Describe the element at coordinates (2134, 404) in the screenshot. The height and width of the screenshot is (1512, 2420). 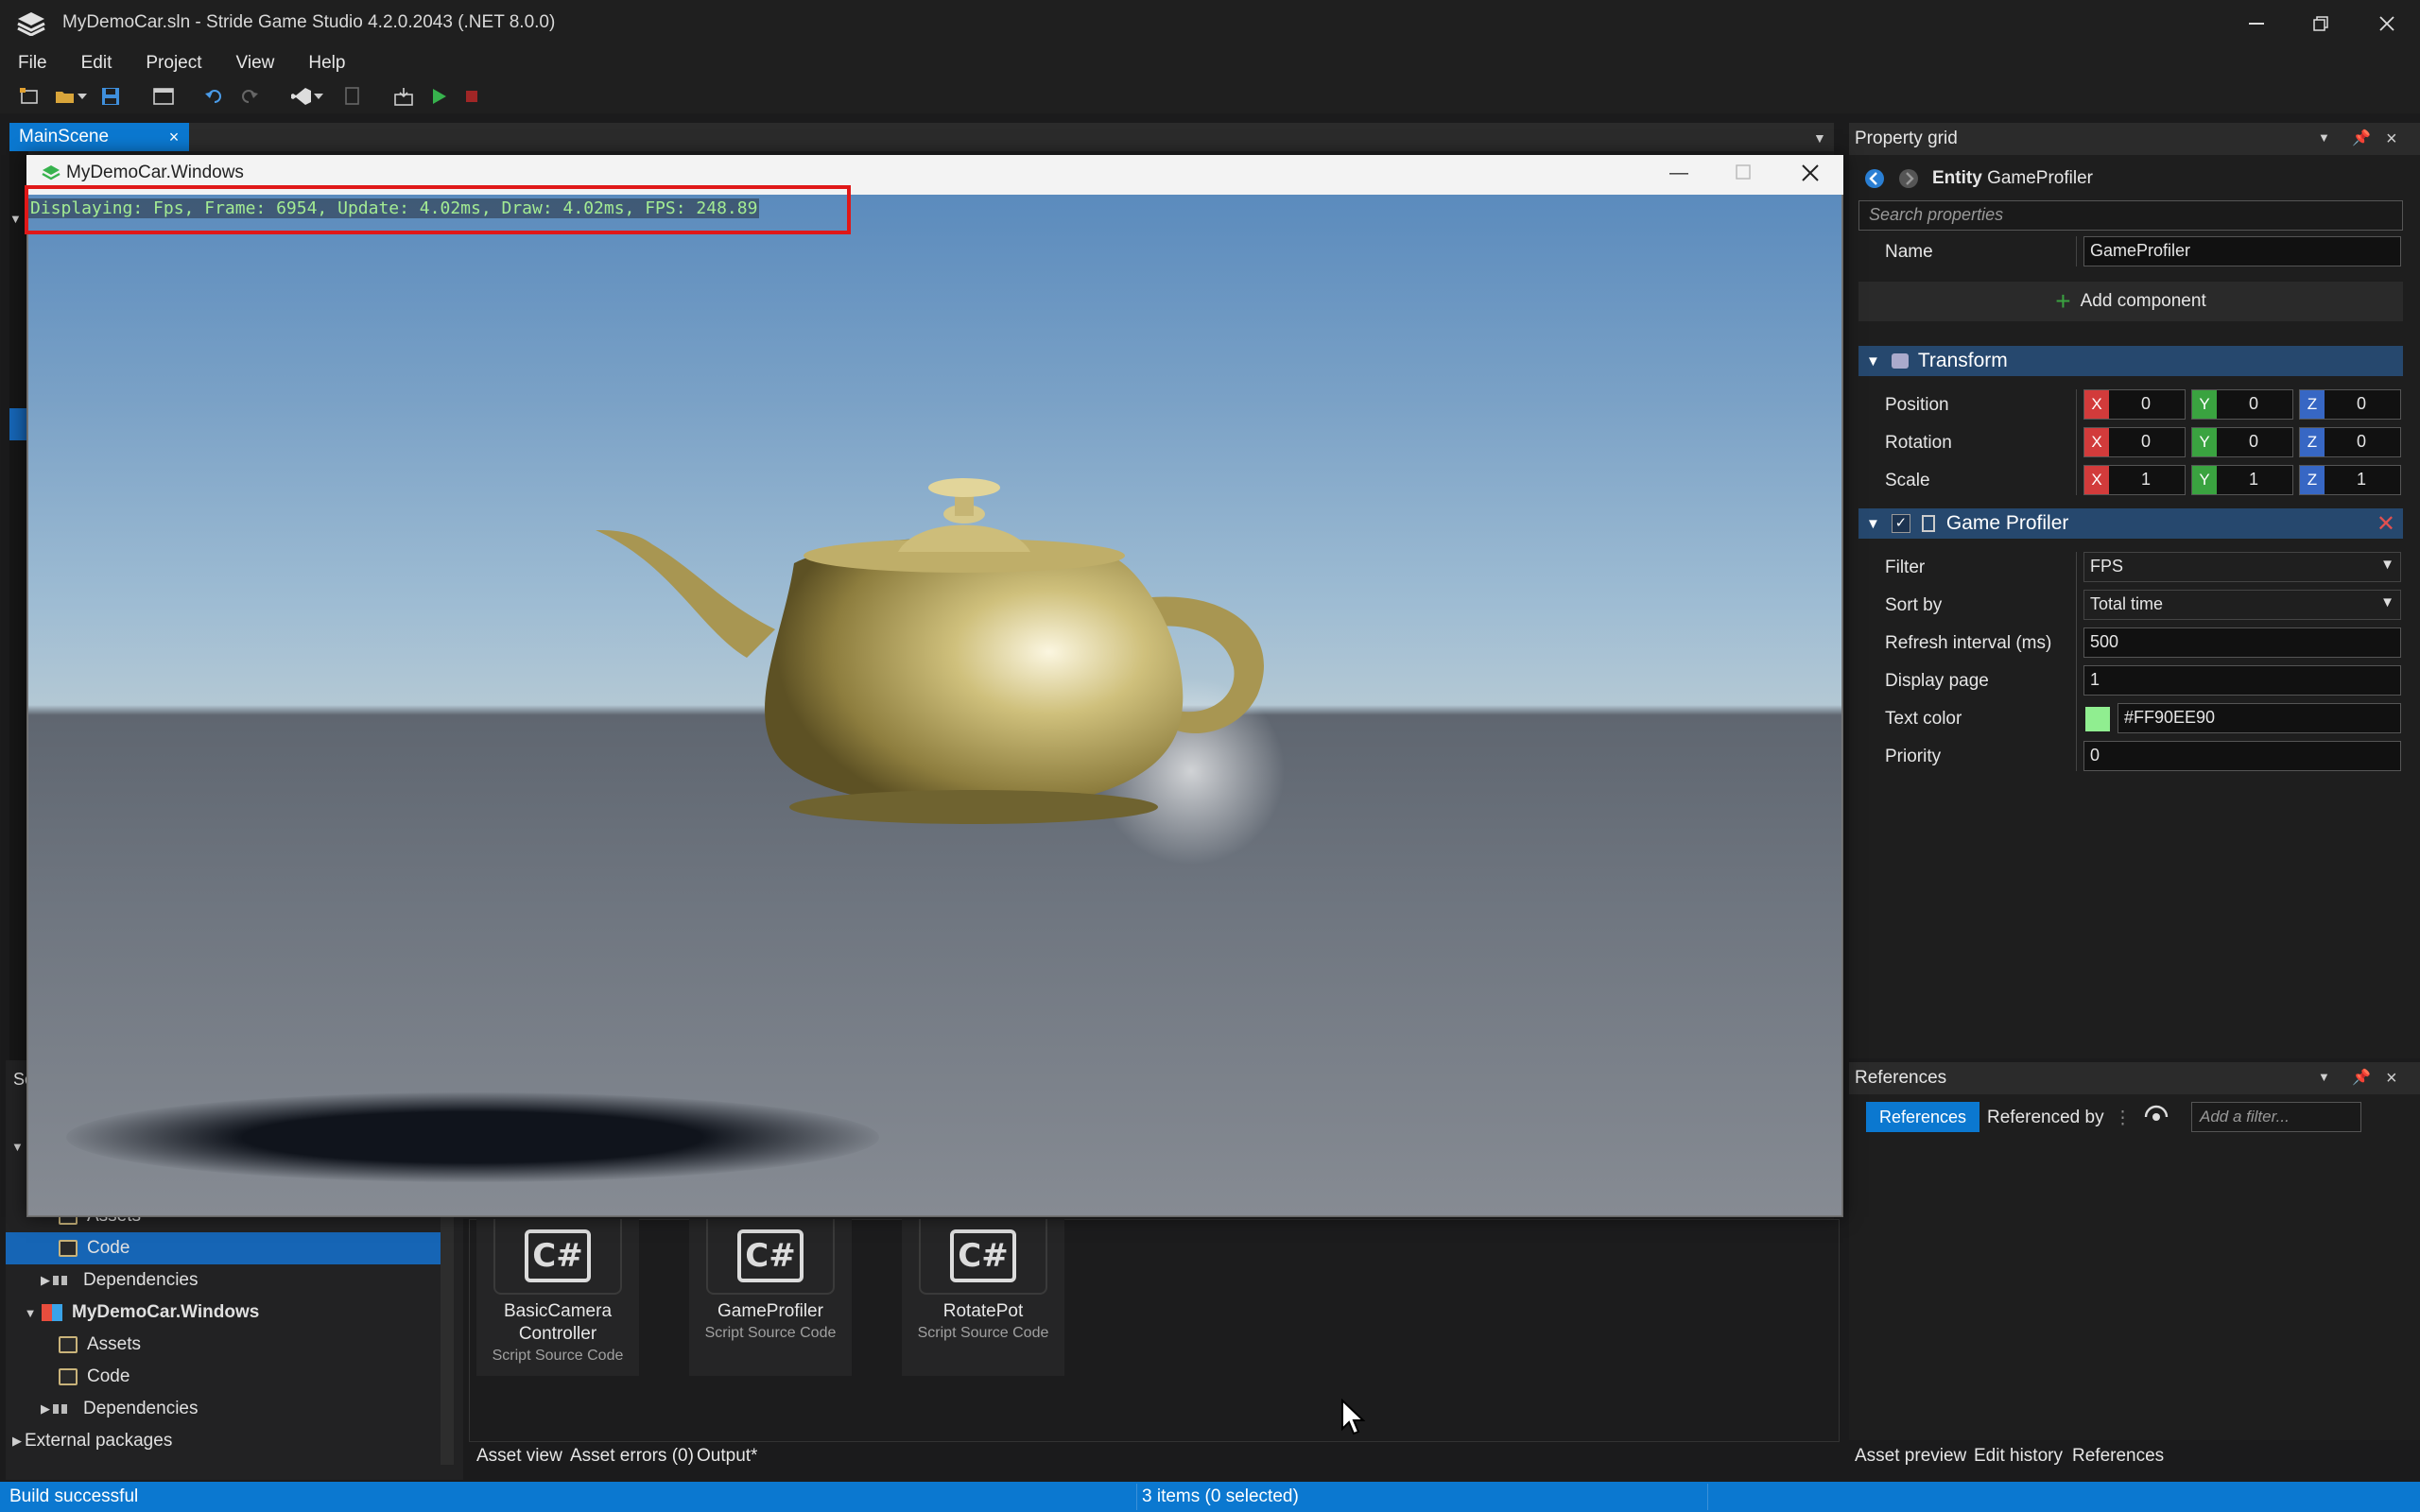
I see `position-x-field: X0` at that location.